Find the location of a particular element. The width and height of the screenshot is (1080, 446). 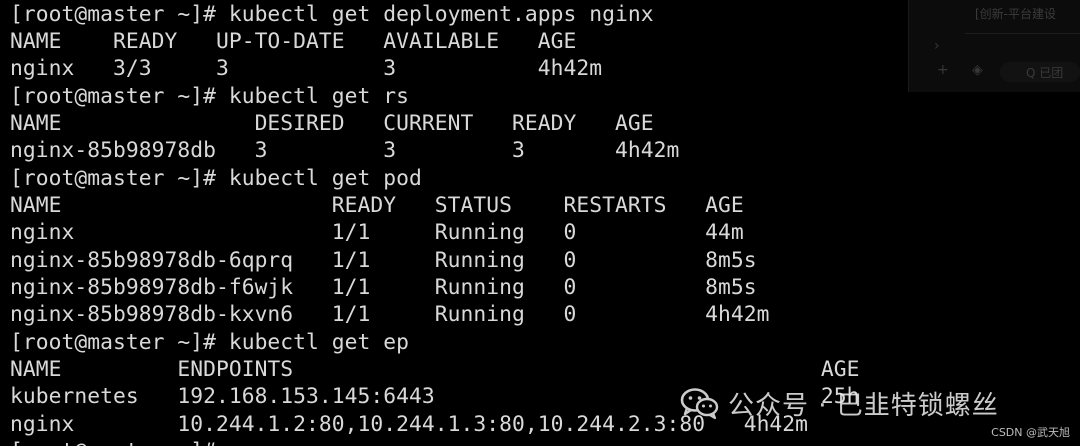

terminal-line: [root@master ~]# is located at coordinates (119, 442).